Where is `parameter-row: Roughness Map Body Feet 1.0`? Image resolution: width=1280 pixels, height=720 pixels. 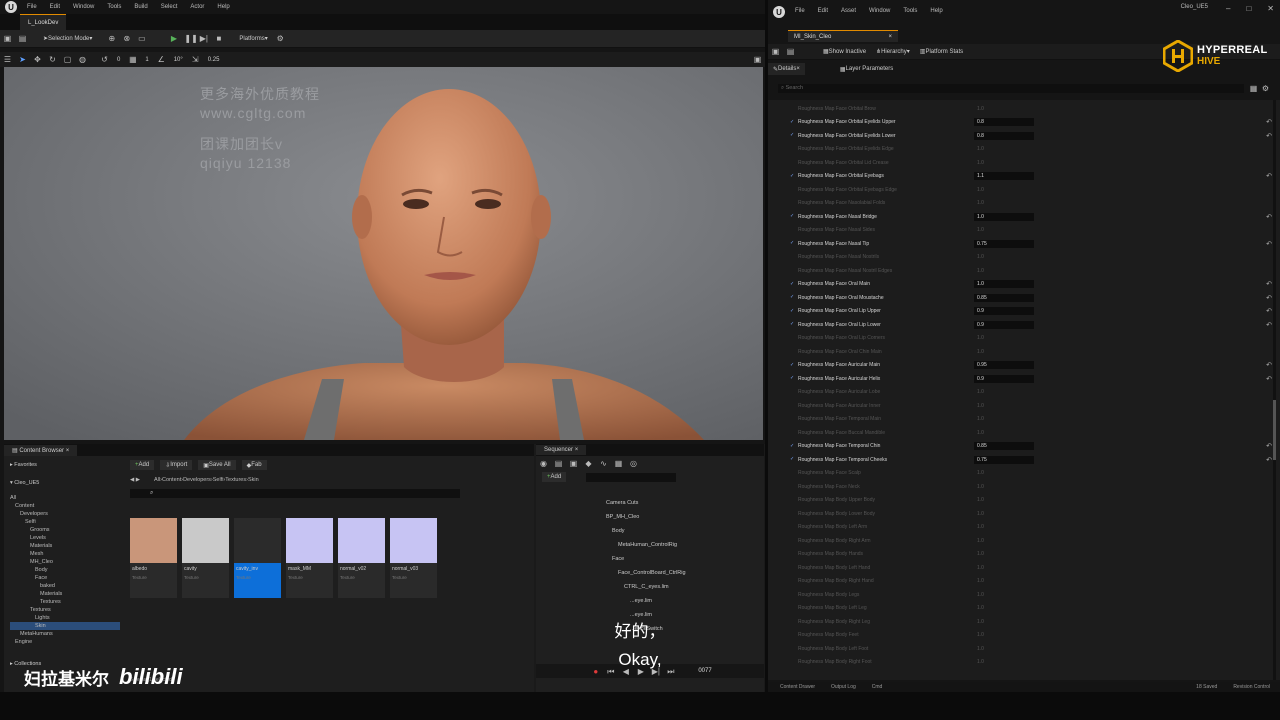
parameter-row: Roughness Map Body Feet 1.0 is located at coordinates (1031, 635).